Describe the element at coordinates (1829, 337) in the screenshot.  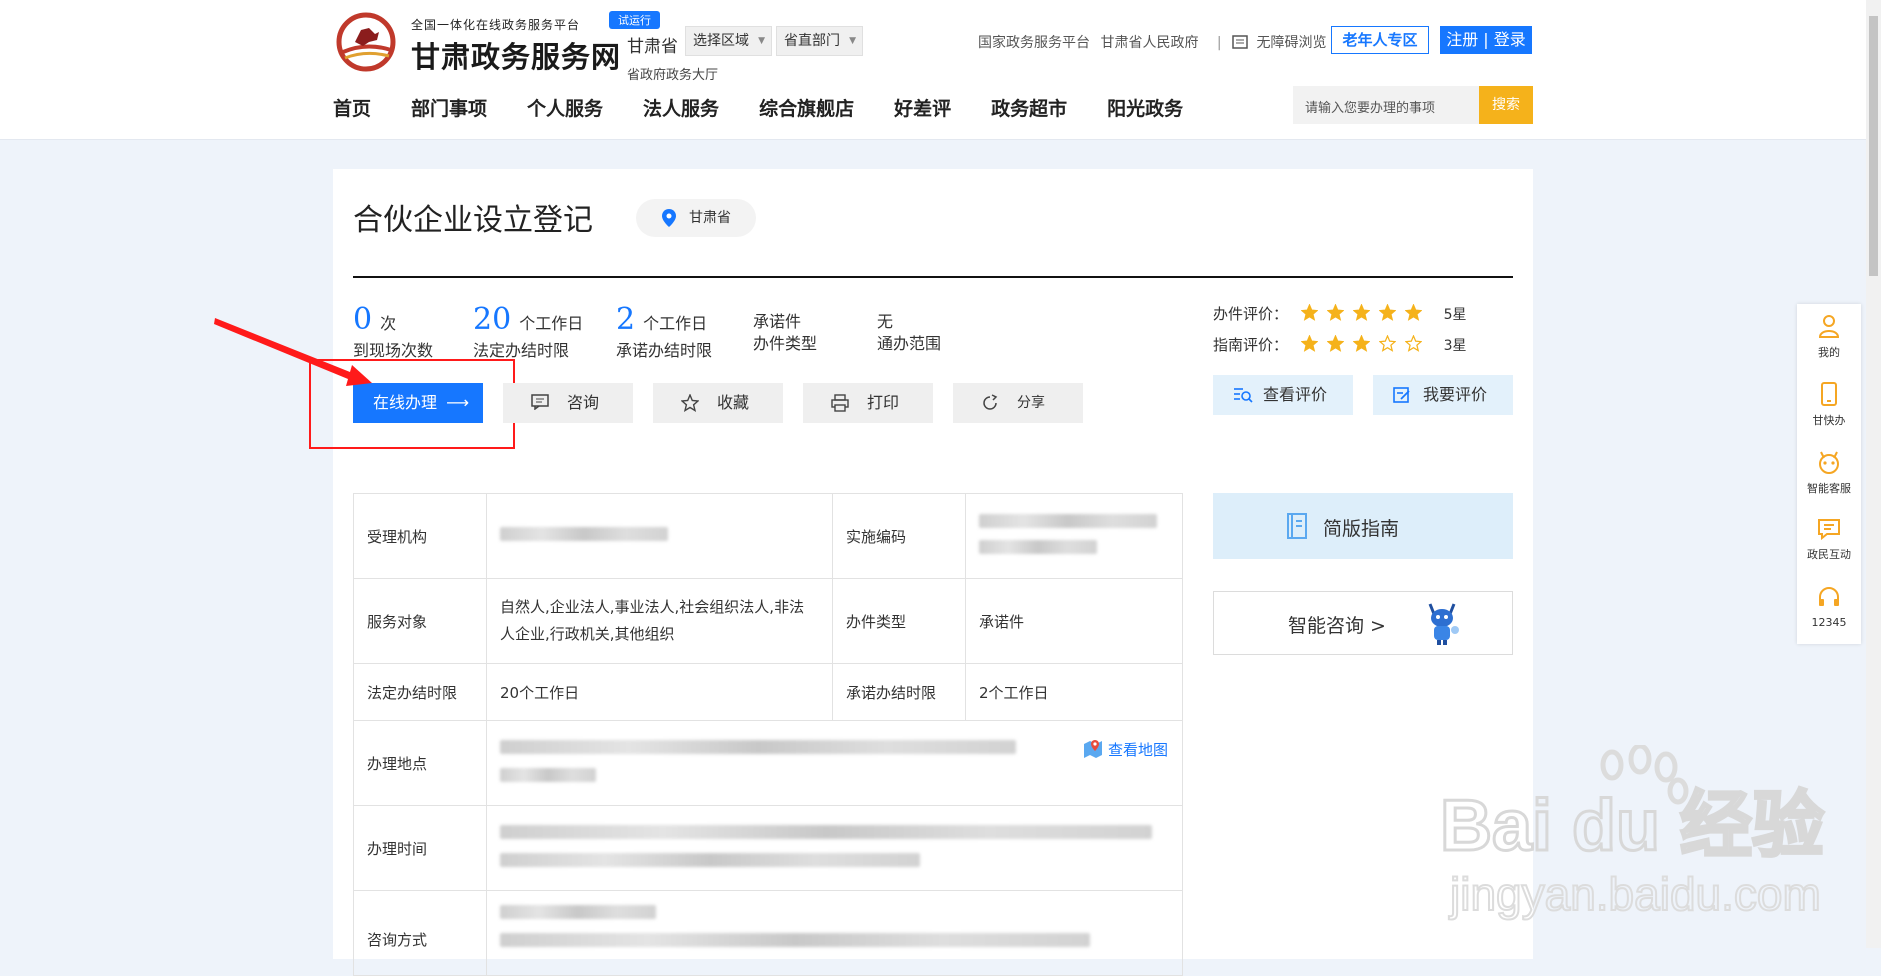
I see `sidebar-item-mine: 我的` at that location.